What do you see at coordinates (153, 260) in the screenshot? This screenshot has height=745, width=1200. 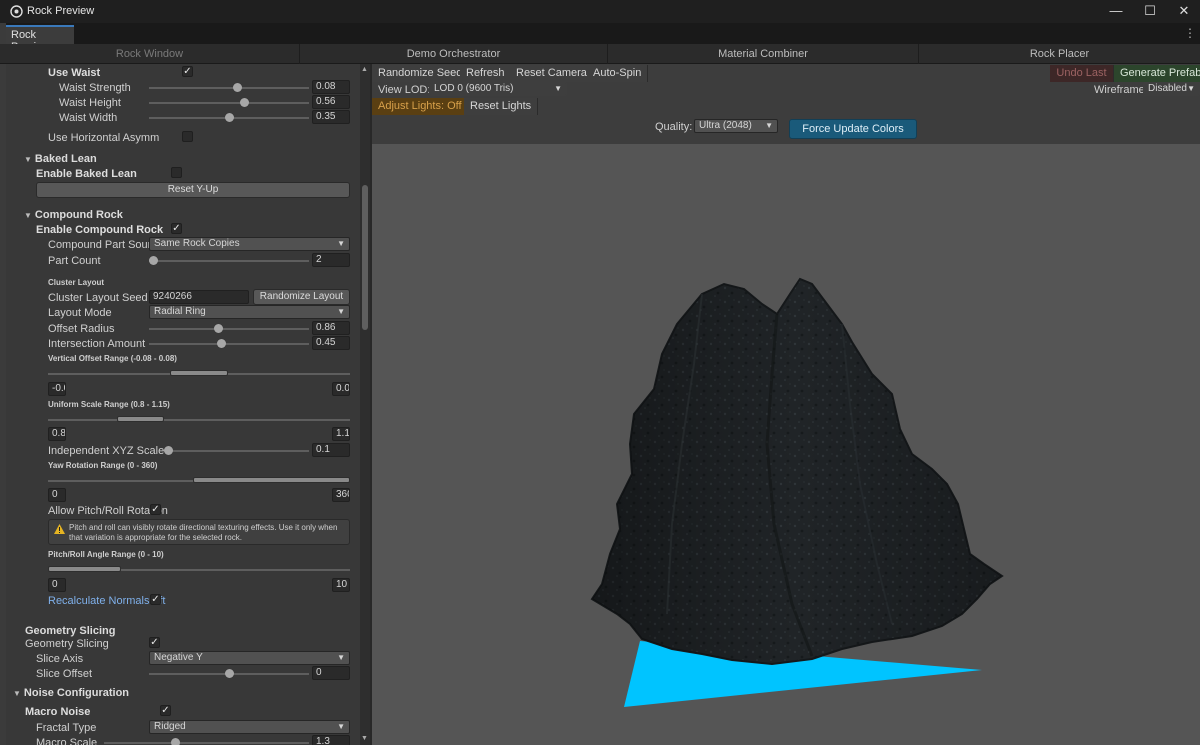 I see `part-count-knob` at bounding box center [153, 260].